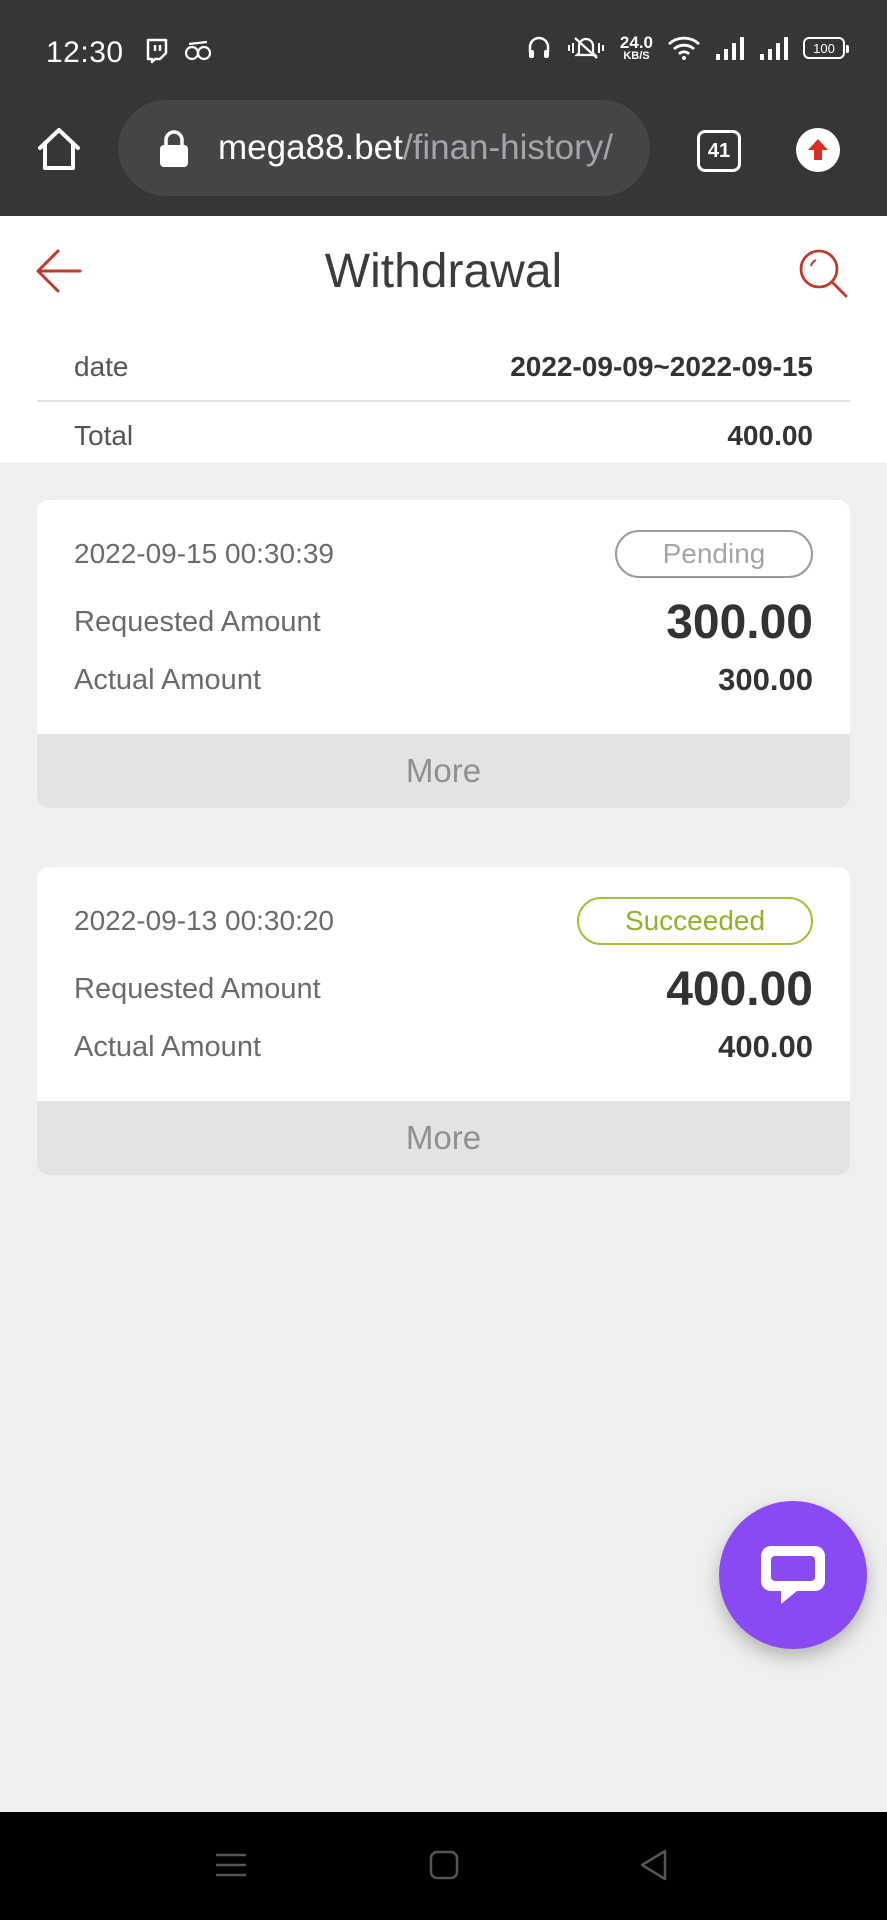 The width and height of the screenshot is (887, 1920). I want to click on actual-amount-line: Actual Amount 400.00, so click(443, 1047).